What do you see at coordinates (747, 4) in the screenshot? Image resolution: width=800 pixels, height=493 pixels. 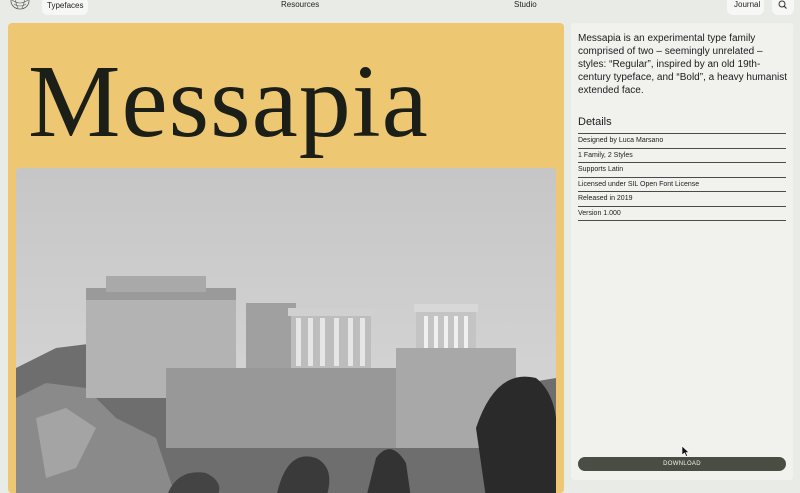 I see `nav-journal: Journal` at bounding box center [747, 4].